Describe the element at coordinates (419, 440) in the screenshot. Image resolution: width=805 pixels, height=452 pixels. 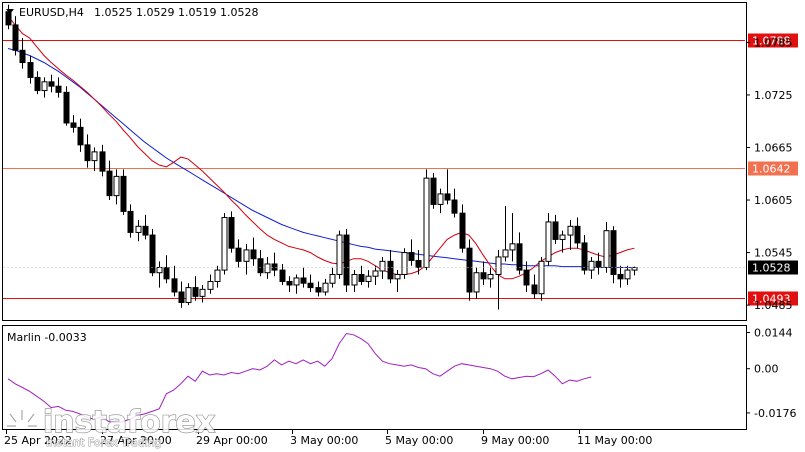
I see `time-tick-label: 5 May 00:00` at that location.